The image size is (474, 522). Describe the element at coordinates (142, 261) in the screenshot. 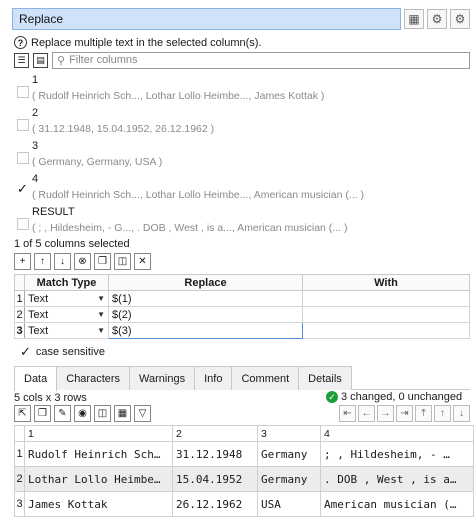

I see `clear-icon: ✕` at that location.